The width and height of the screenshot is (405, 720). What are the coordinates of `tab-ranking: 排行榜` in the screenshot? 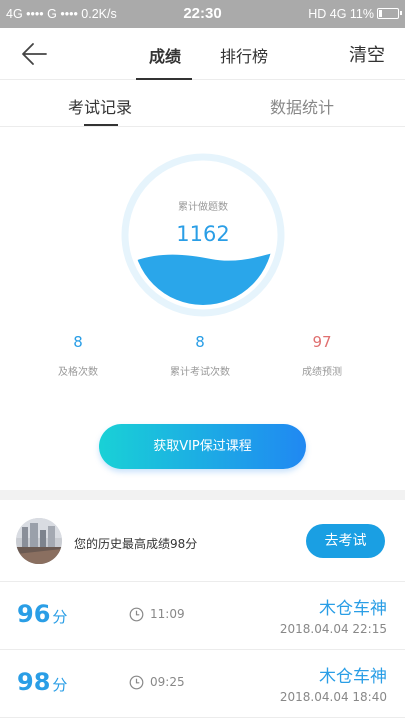 It's located at (244, 55).